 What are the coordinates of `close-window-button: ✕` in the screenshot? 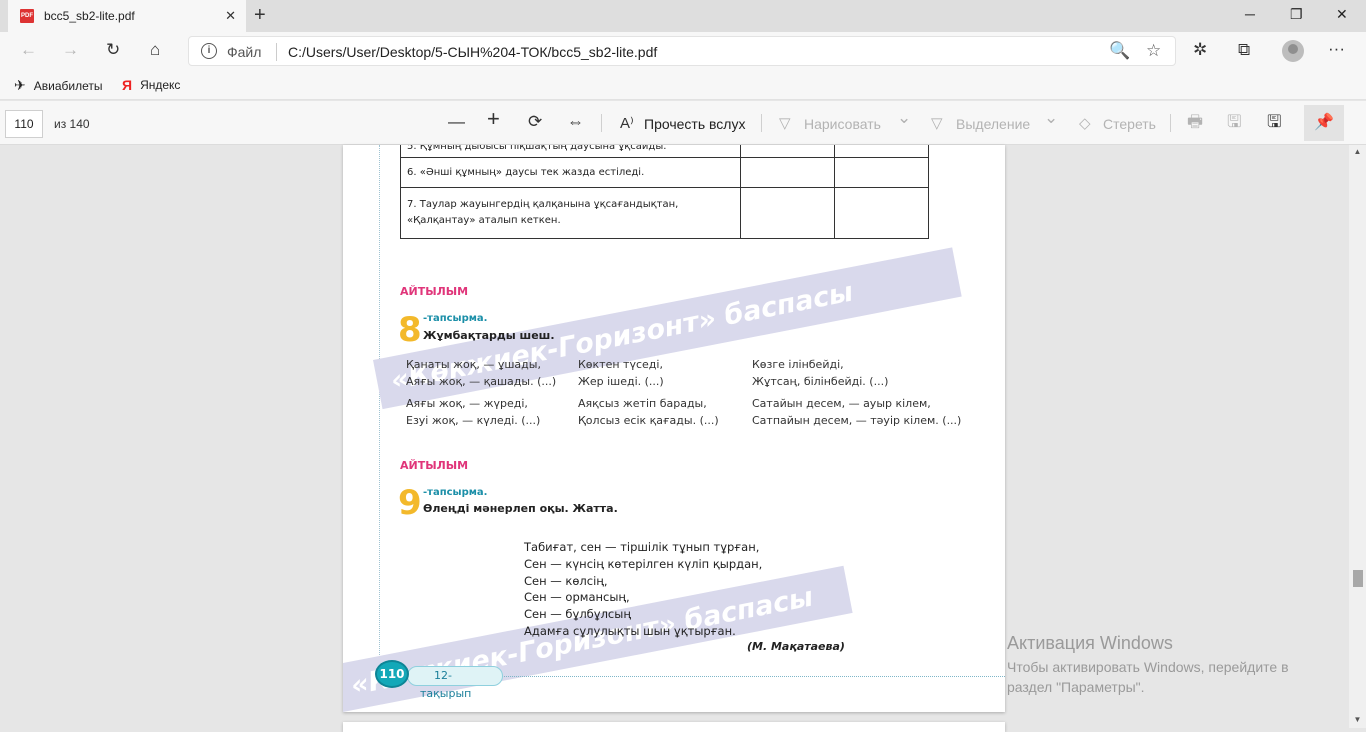 It's located at (1342, 14).